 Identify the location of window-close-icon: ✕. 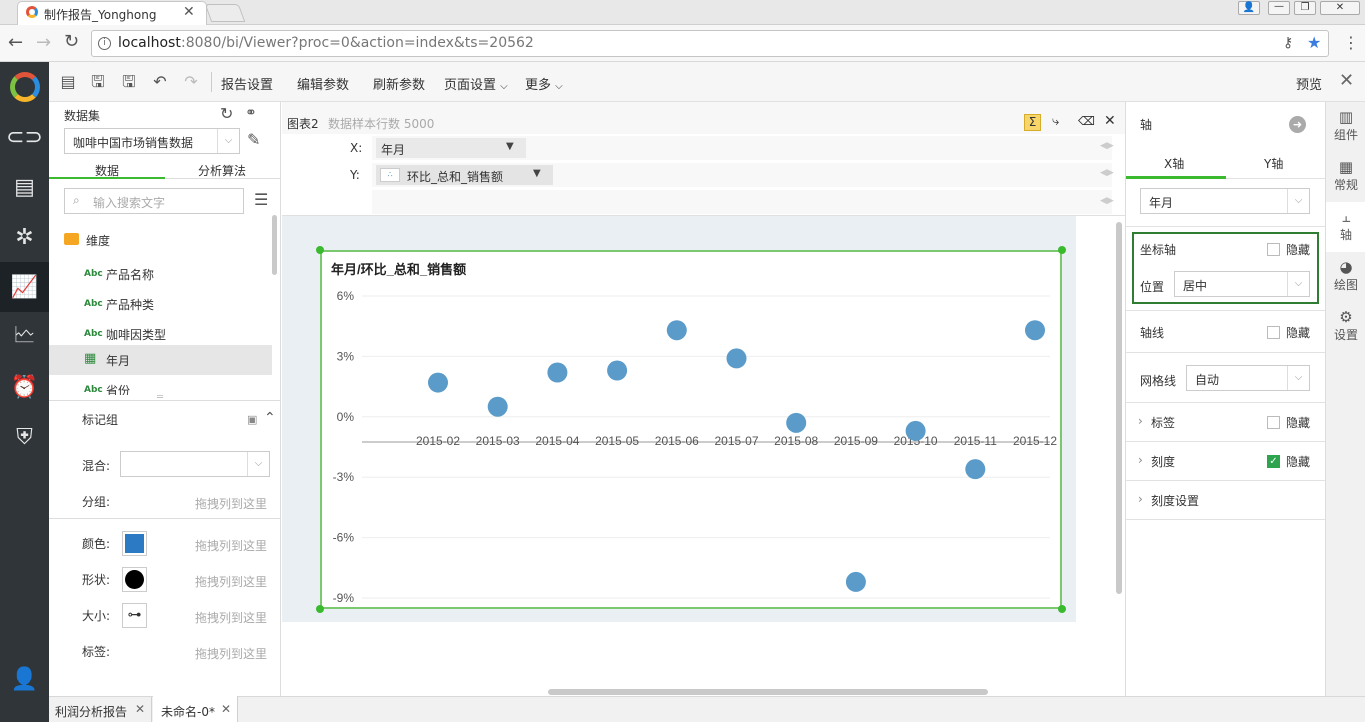
(1340, 8).